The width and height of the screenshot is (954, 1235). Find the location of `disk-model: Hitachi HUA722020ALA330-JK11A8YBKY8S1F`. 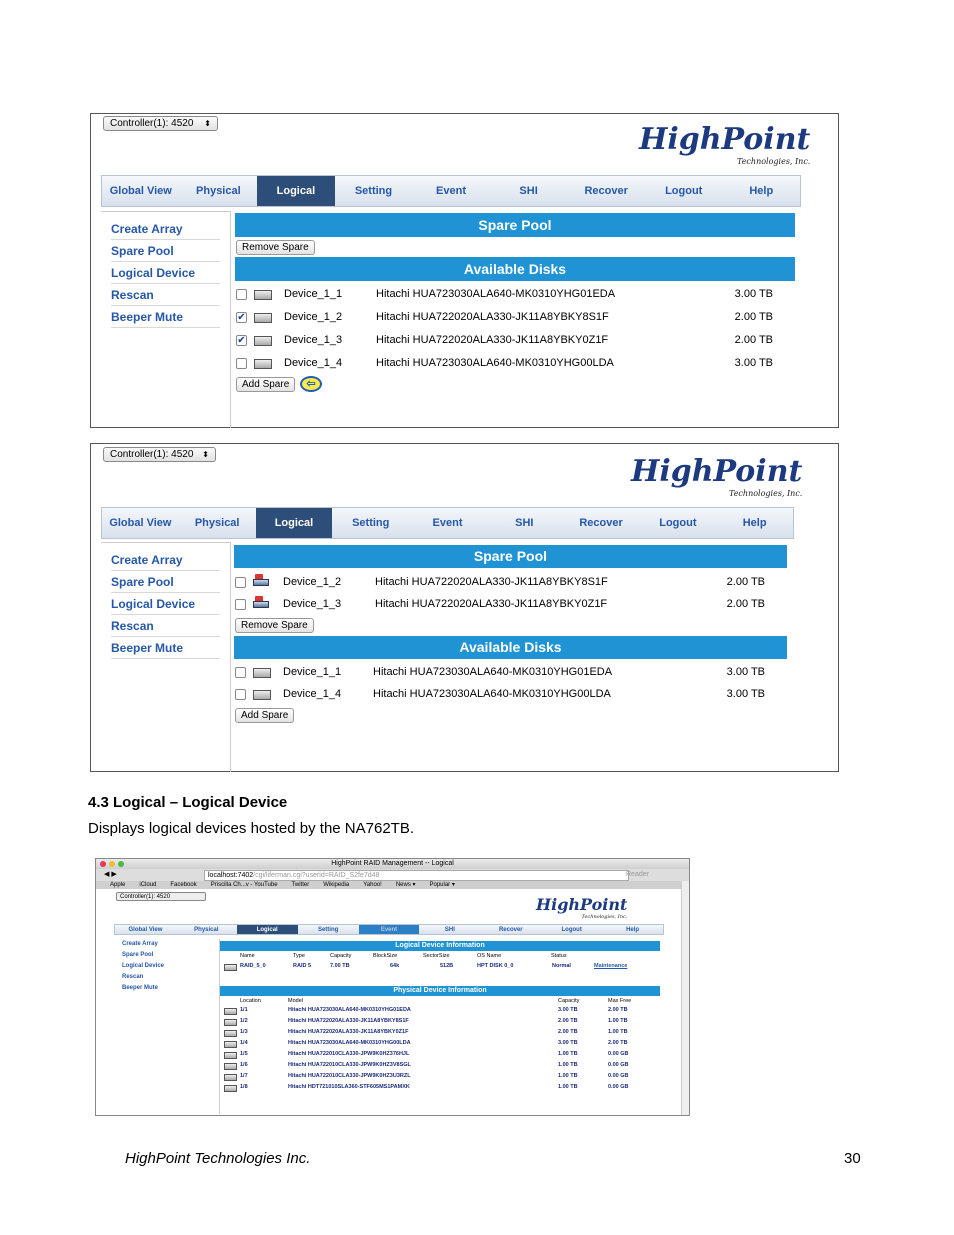

disk-model: Hitachi HUA722020ALA330-JK11A8YBKY8S1F is located at coordinates (492, 317).